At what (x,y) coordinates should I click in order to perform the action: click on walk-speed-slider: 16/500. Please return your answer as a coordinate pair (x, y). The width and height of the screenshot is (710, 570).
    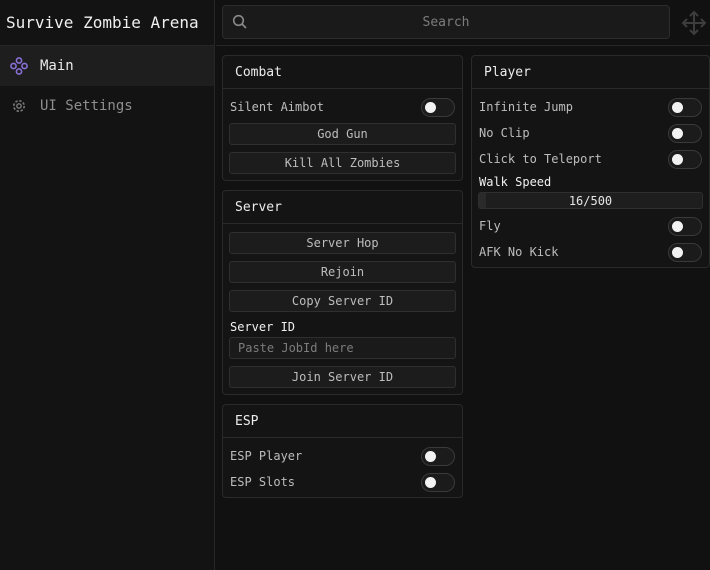
    Looking at the image, I should click on (590, 200).